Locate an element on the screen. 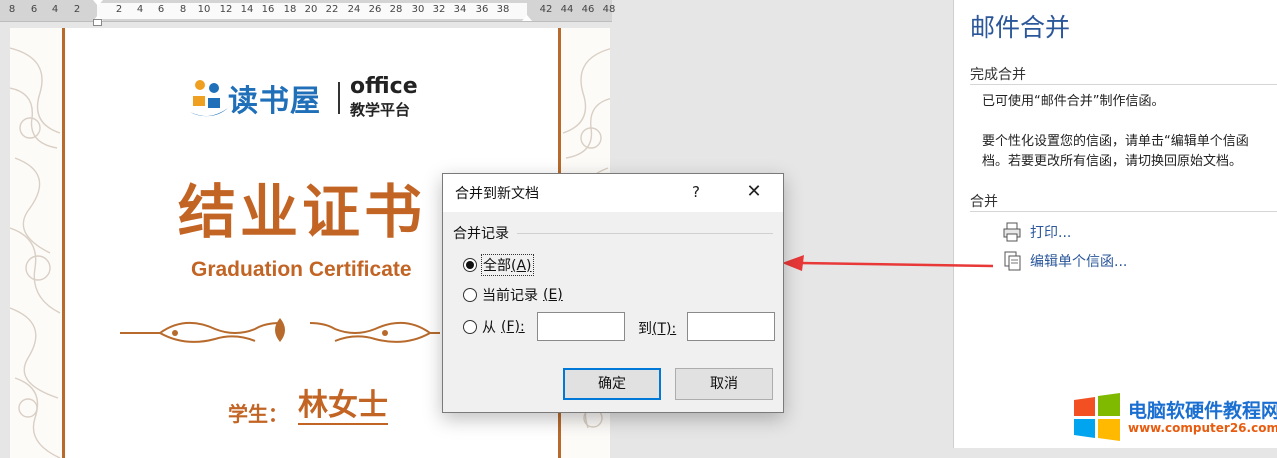 The image size is (1277, 458). group-divider is located at coordinates (645, 233).